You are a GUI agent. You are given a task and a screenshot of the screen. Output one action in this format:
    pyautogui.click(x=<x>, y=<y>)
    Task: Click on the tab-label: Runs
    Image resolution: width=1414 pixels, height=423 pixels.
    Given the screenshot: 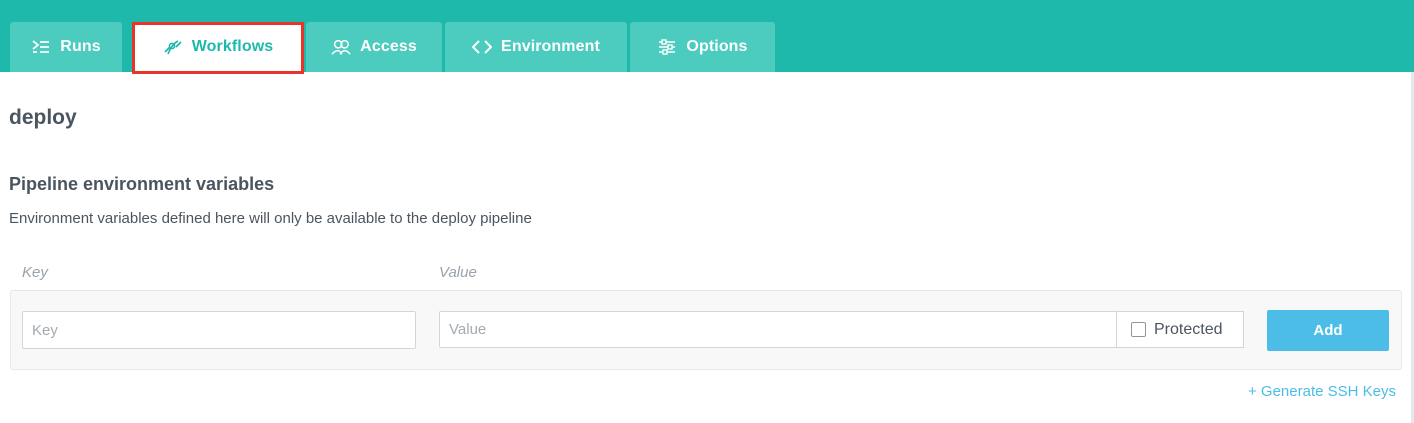 What is the action you would take?
    pyautogui.click(x=80, y=46)
    